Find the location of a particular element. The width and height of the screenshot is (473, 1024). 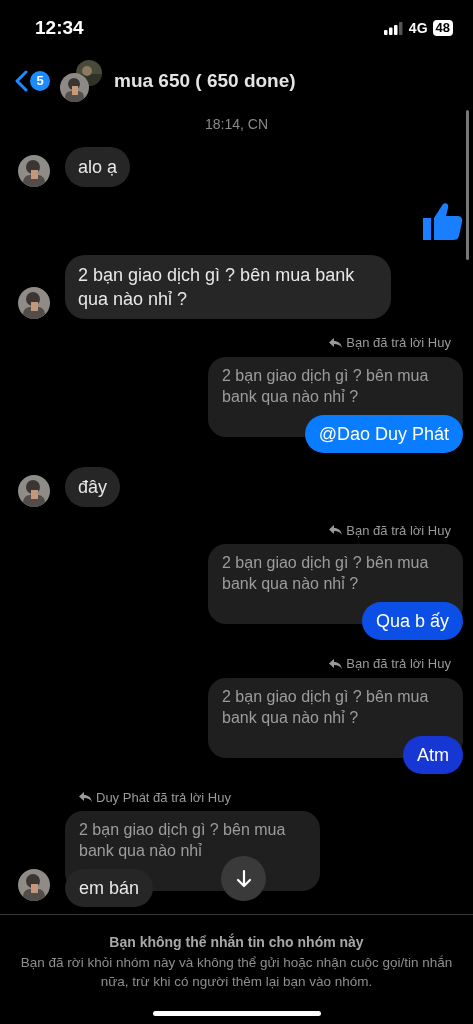

back-icon is located at coordinates (21, 81).